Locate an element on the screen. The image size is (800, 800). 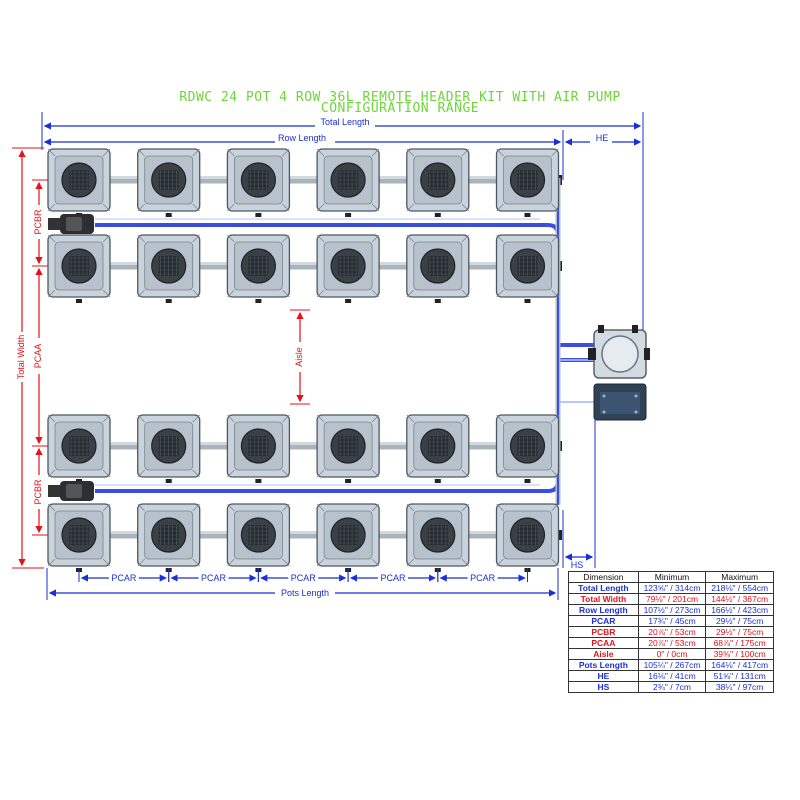
table-cell-min: 105¼" / 267cm is located at coordinates (672, 665).